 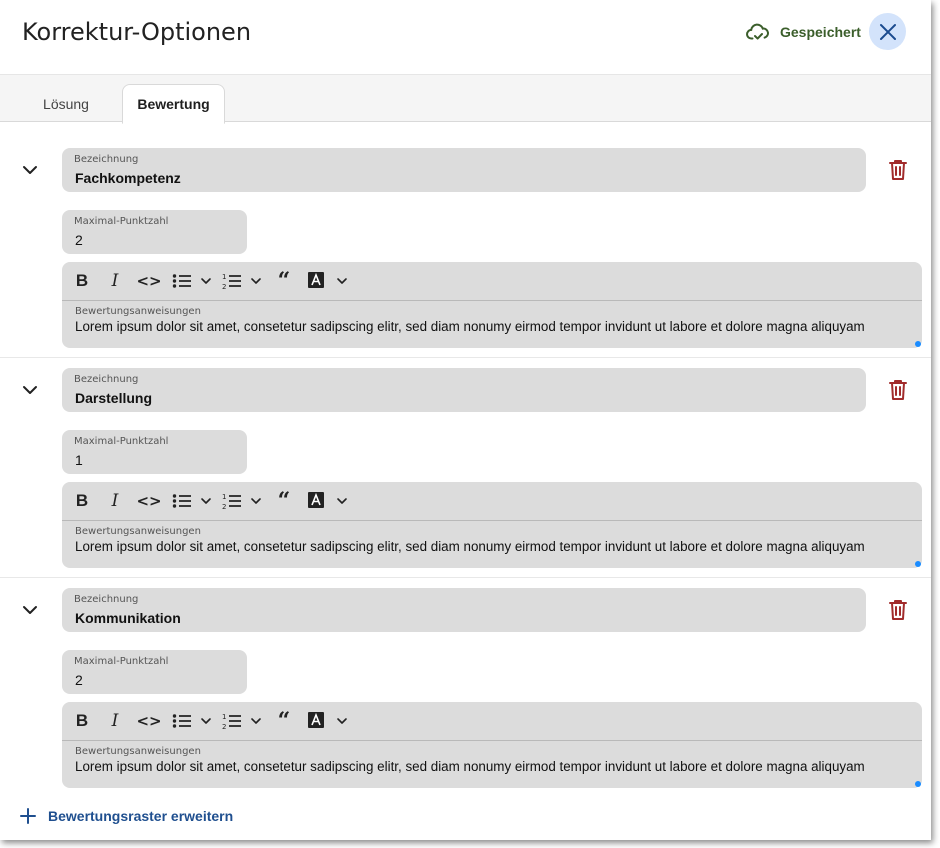 What do you see at coordinates (128, 618) in the screenshot?
I see `field-value: Kommunikation` at bounding box center [128, 618].